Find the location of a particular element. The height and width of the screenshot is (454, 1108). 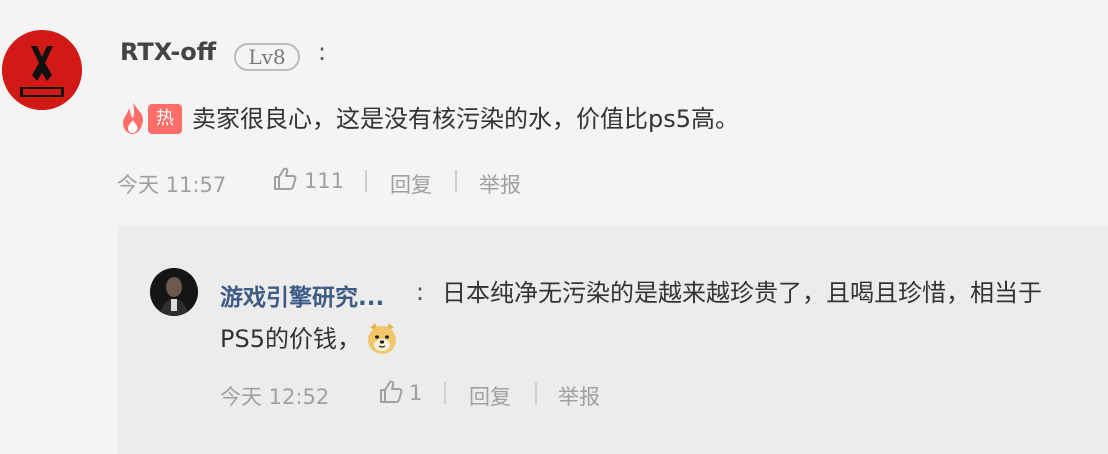

reply-text-line2: PS5的价钱， is located at coordinates (290, 339).